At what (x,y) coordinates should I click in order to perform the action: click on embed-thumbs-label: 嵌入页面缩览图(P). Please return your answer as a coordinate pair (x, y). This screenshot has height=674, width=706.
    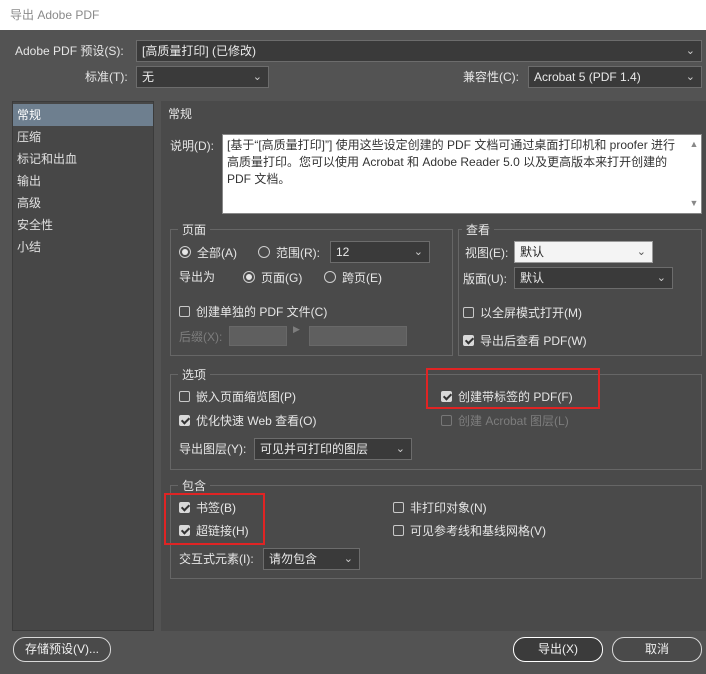
    Looking at the image, I should click on (246, 396).